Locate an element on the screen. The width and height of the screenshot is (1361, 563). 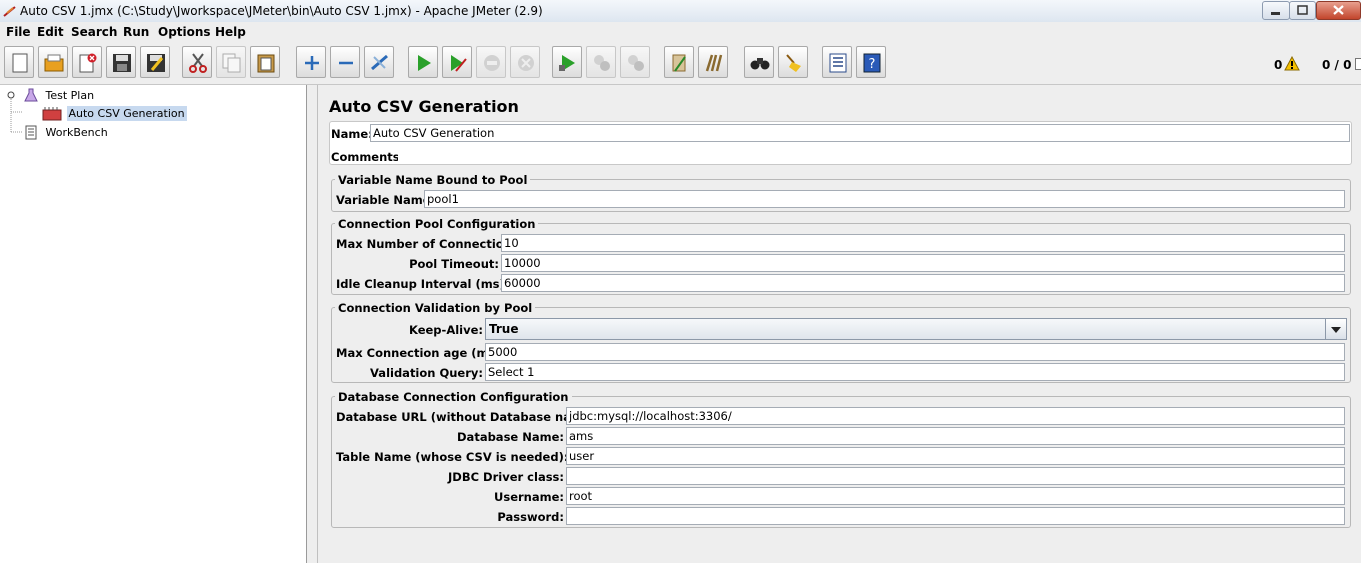
close-file-button is located at coordinates (87, 62).